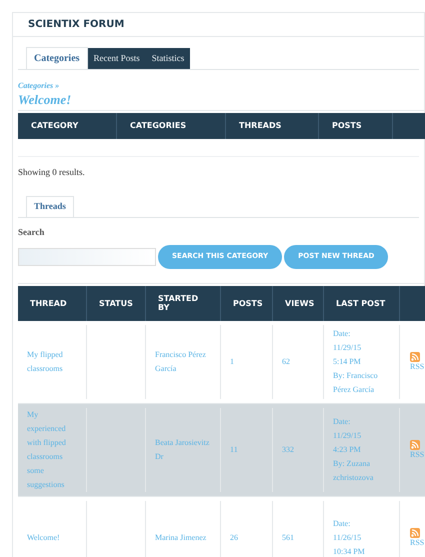  I want to click on posts-count: 1, so click(232, 362).